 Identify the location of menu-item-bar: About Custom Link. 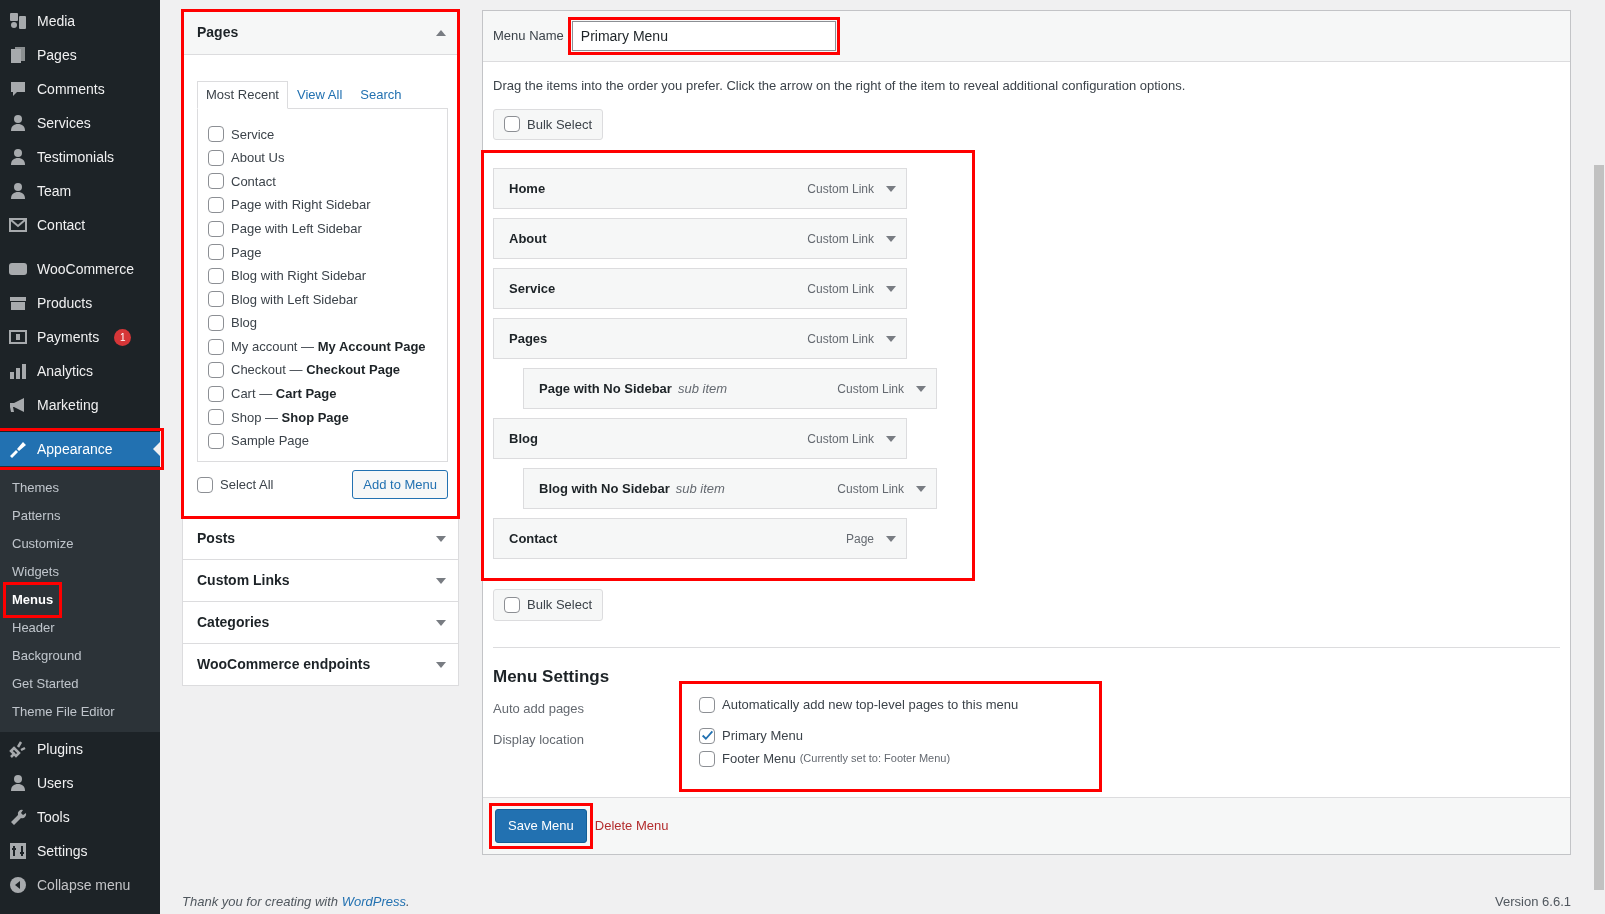
(700, 238).